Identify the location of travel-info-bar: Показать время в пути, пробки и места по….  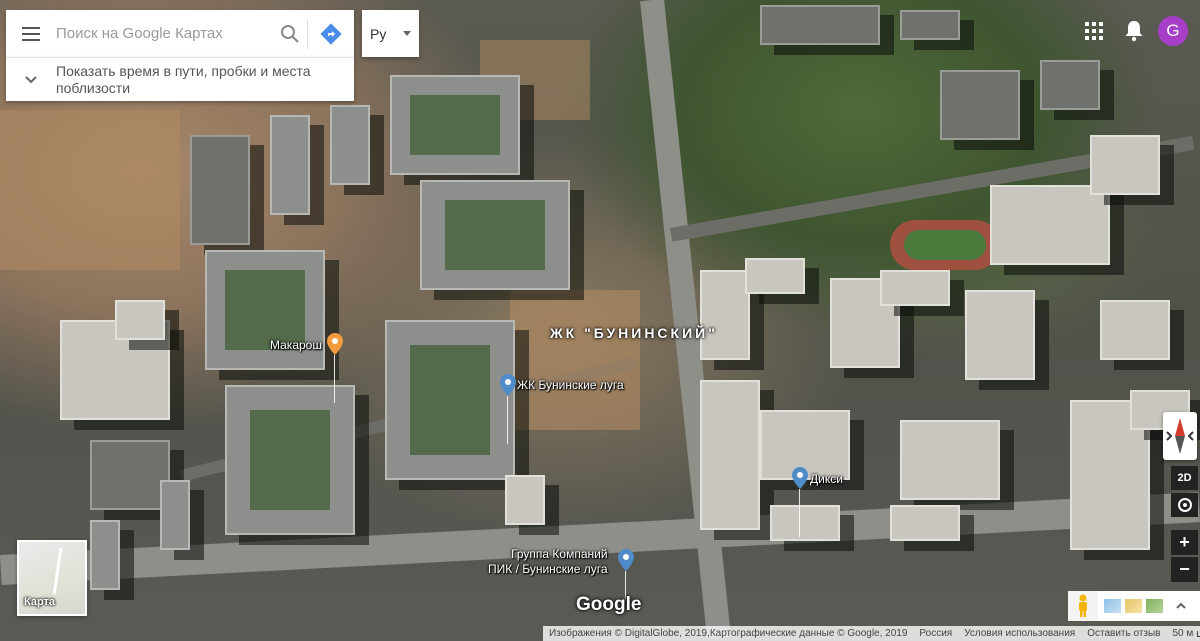
(180, 79).